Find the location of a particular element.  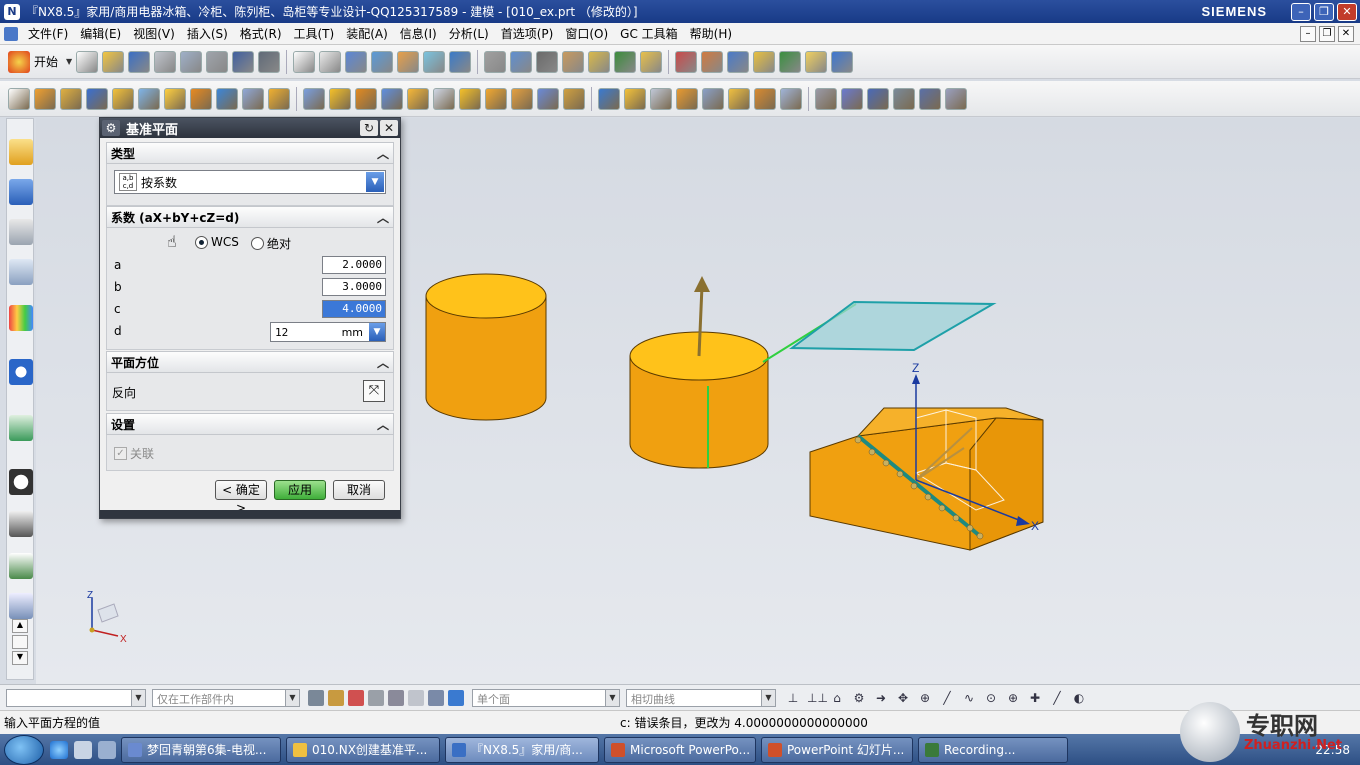

menu-item-9: 首选项(P) is located at coordinates (527, 33).